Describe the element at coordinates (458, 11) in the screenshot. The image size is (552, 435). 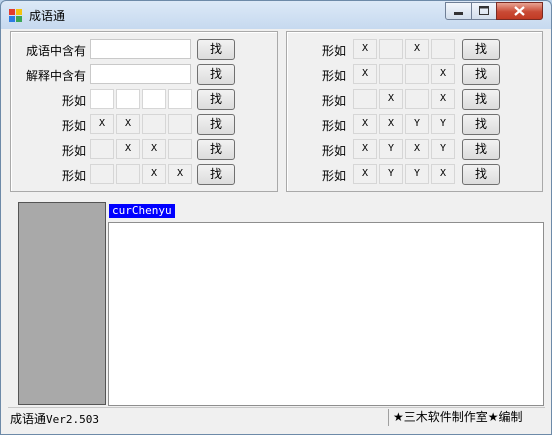
I see `minimize-button` at that location.